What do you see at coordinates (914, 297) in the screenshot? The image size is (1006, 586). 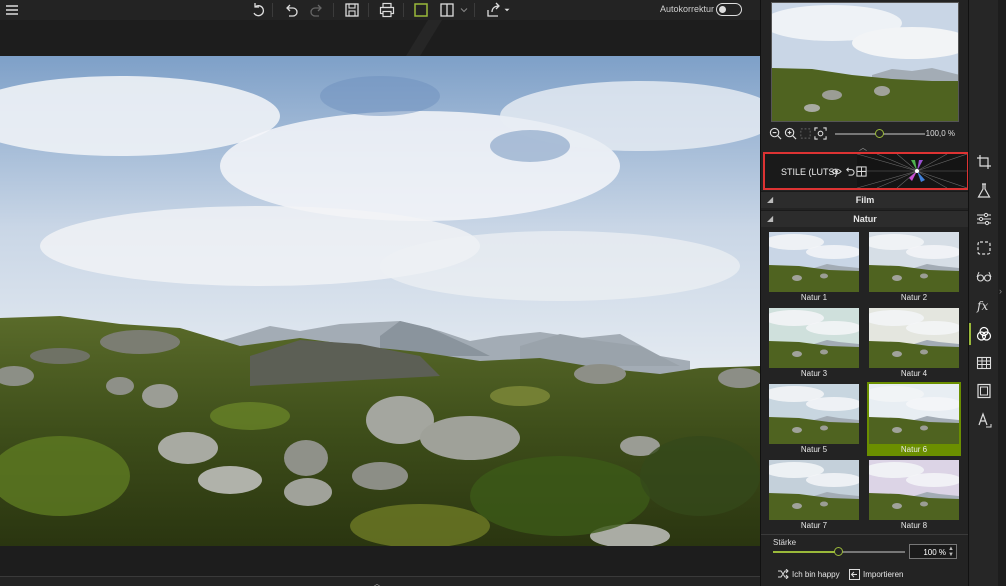 I see `preset-label: Natur 2` at bounding box center [914, 297].